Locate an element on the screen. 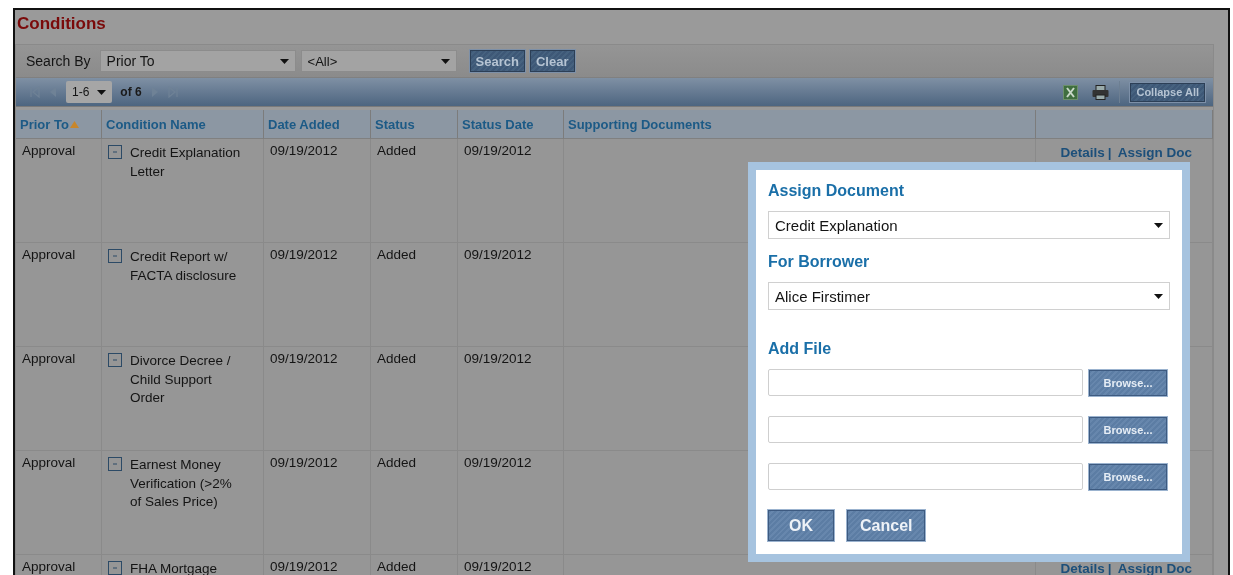 The image size is (1233, 575). sort-ascending-icon is located at coordinates (74, 124).